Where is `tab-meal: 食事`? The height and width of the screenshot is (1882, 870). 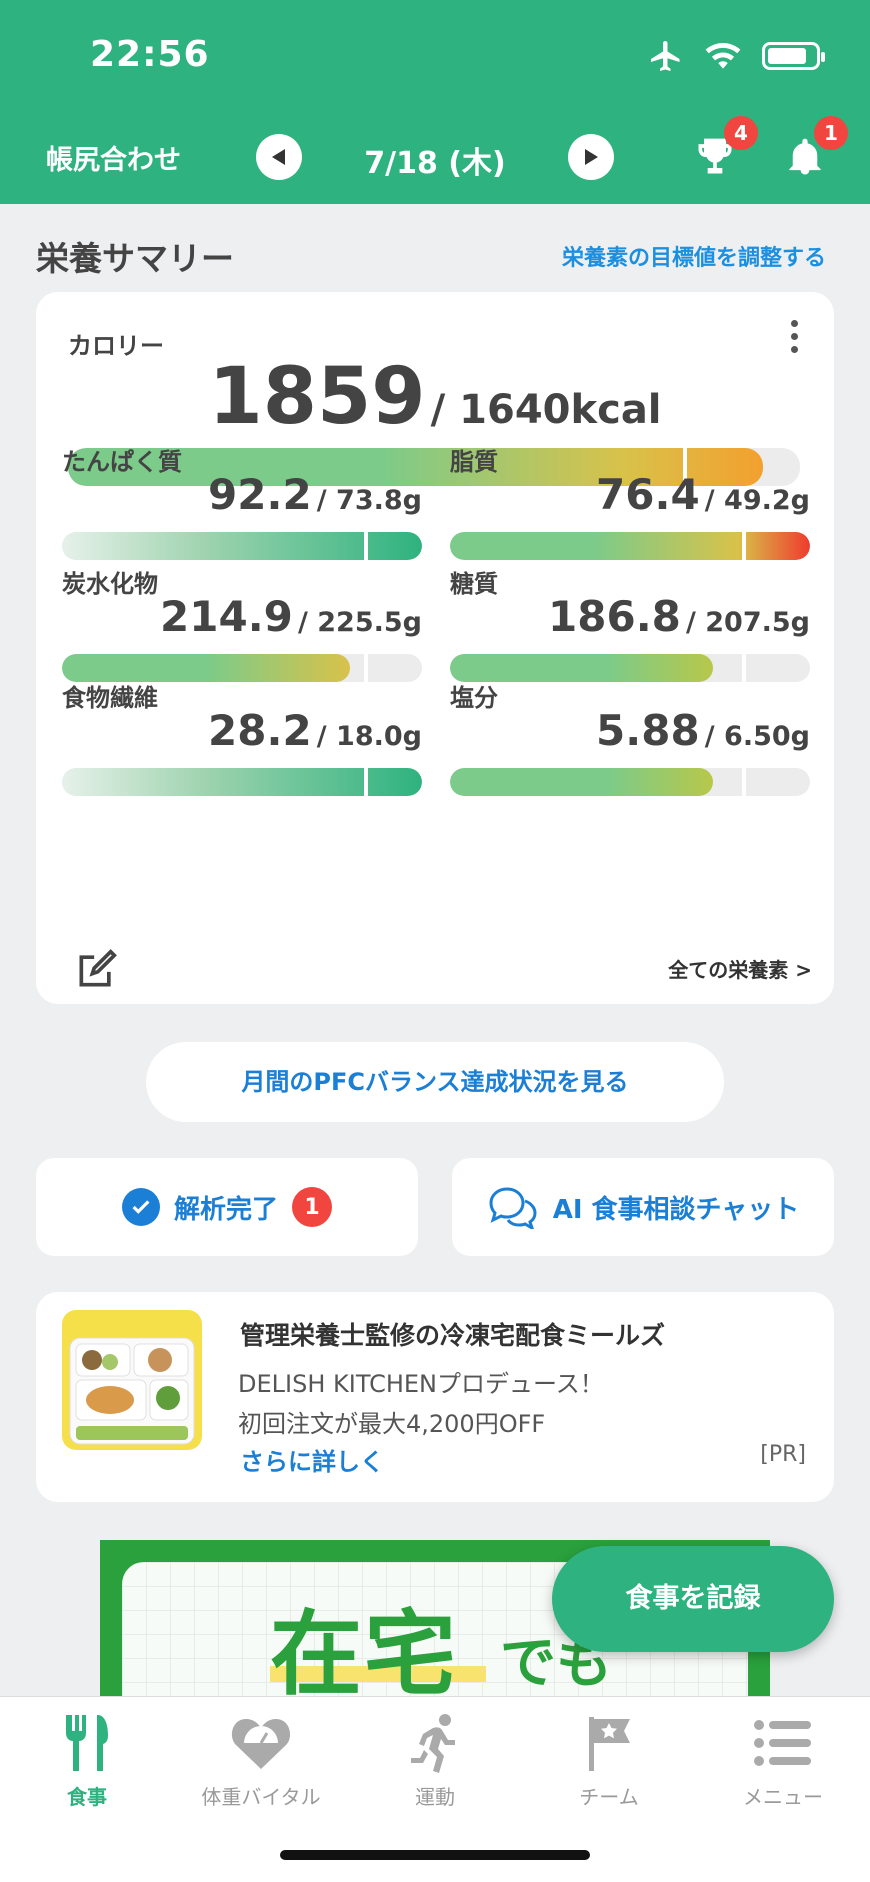
tab-meal: 食事 is located at coordinates (87, 1758).